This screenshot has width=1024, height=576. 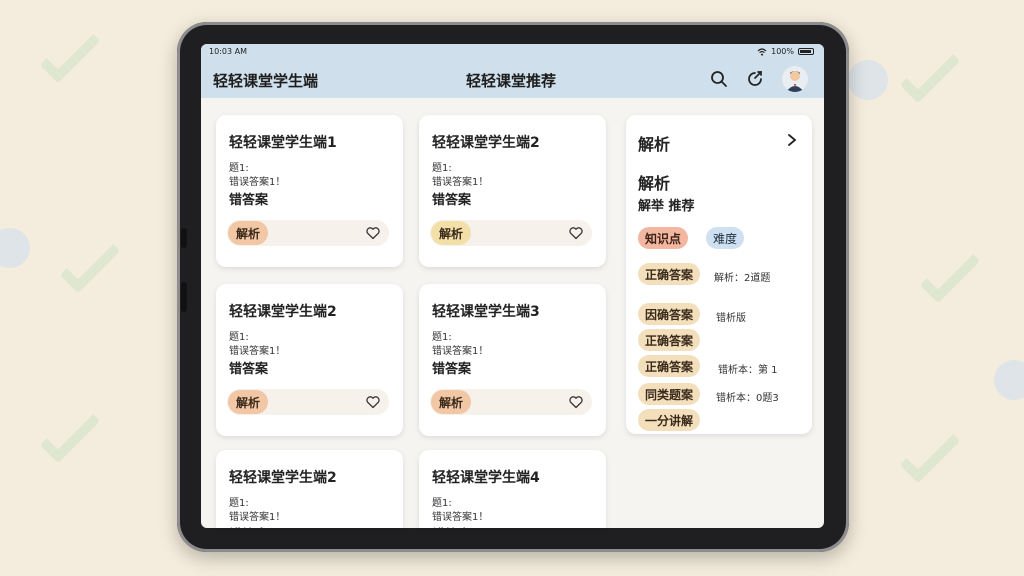 What do you see at coordinates (283, 143) in the screenshot?
I see `card-title: 轻轻课堂学生端1` at bounding box center [283, 143].